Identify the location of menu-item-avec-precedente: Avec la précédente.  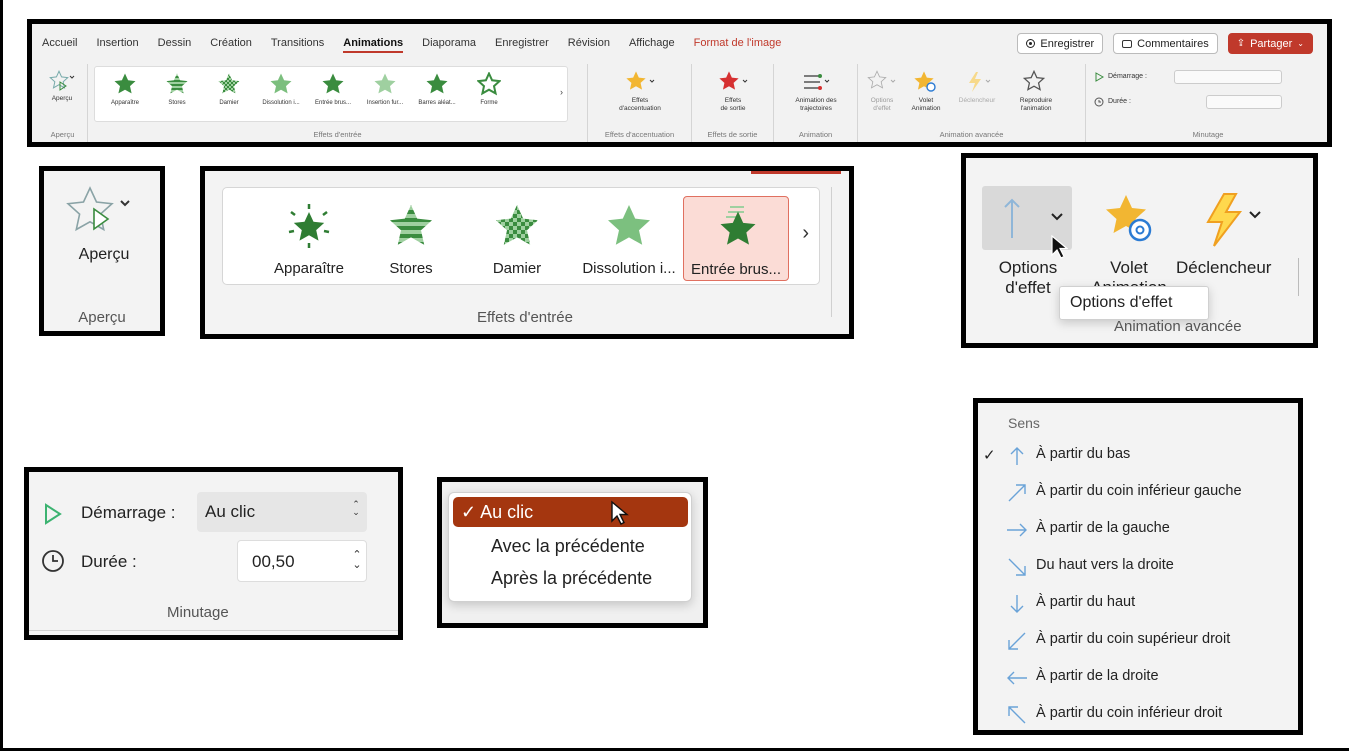
(576, 546).